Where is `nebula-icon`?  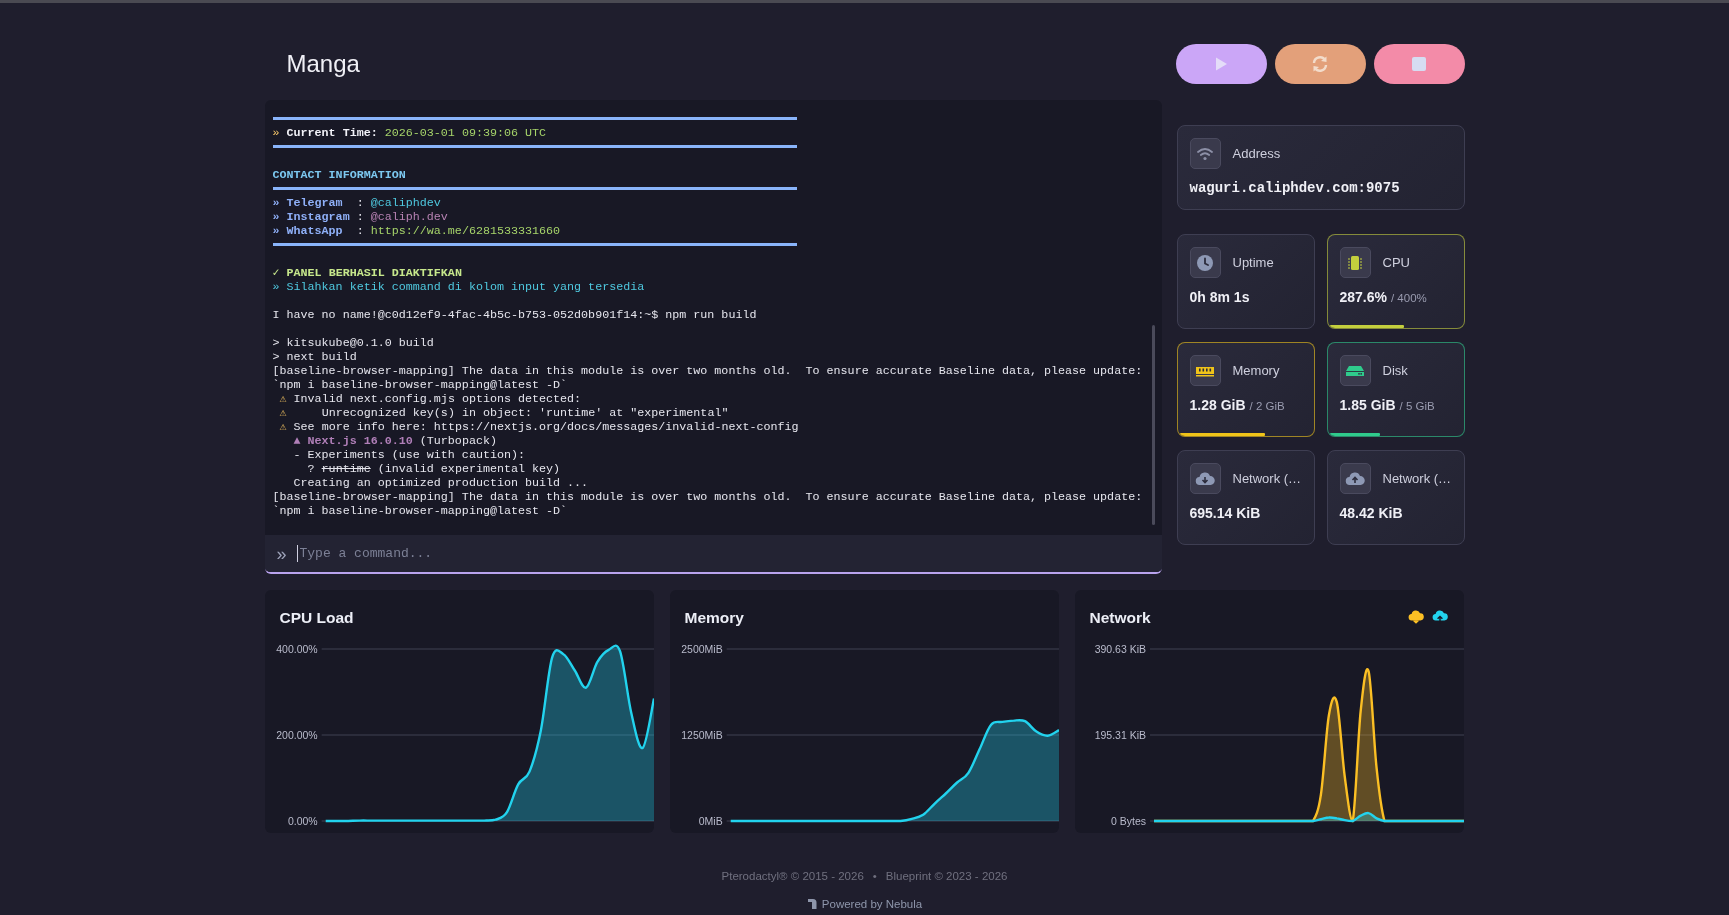 nebula-icon is located at coordinates (811, 904).